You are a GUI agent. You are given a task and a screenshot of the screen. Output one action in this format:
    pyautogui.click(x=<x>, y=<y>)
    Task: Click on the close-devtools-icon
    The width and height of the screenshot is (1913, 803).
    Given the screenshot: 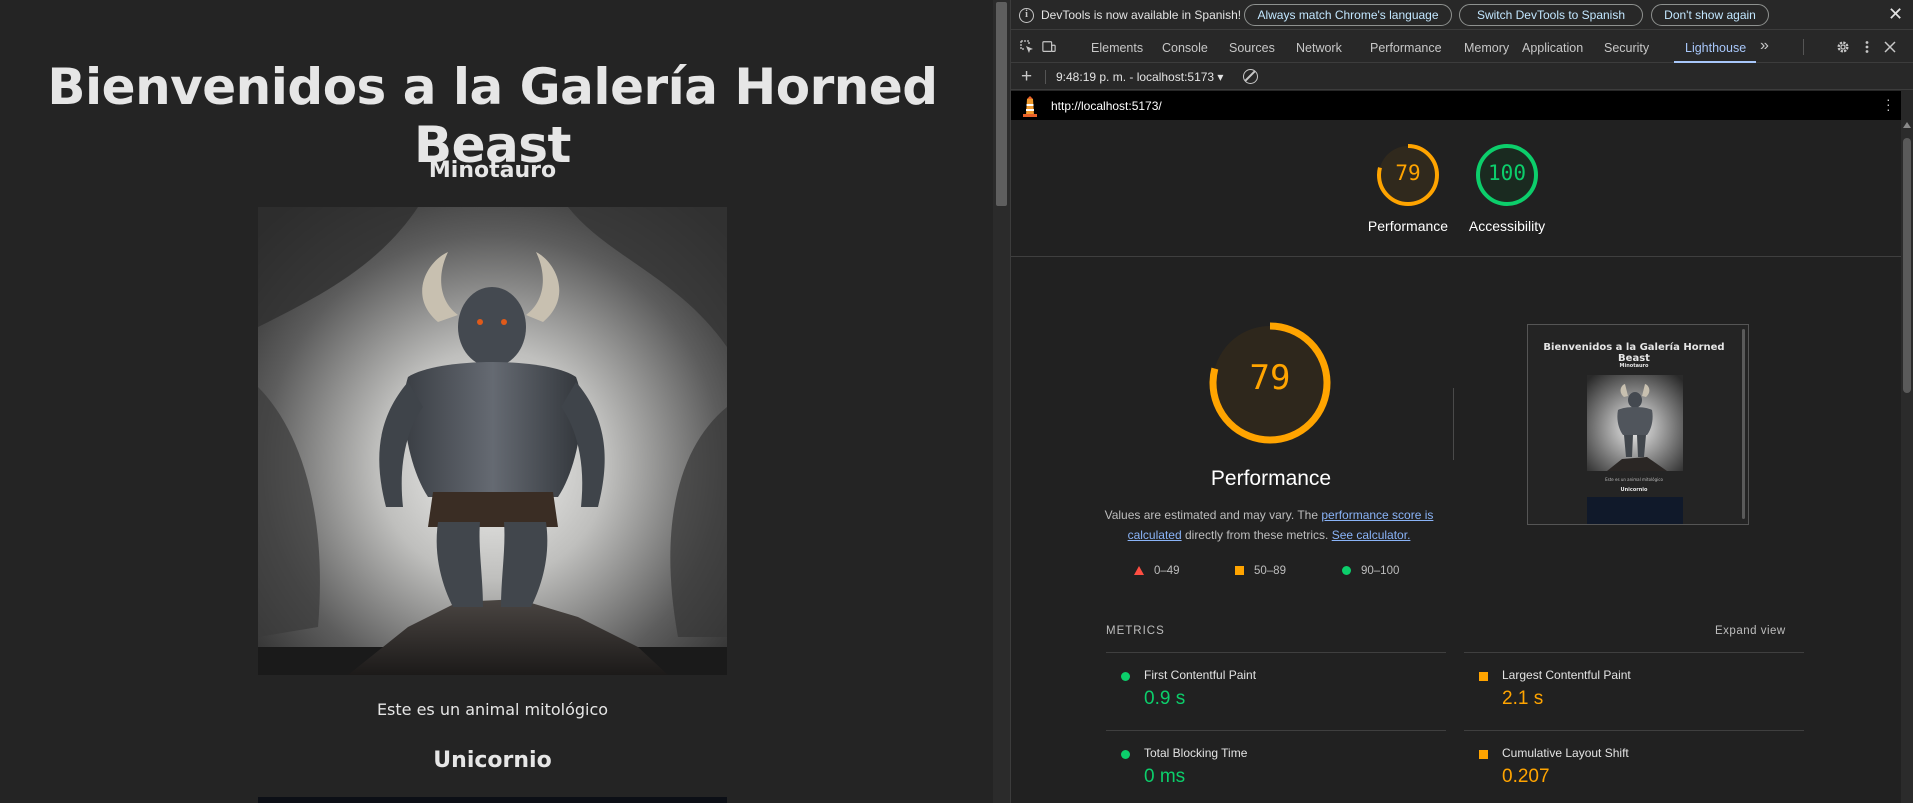 What is the action you would take?
    pyautogui.click(x=1890, y=47)
    